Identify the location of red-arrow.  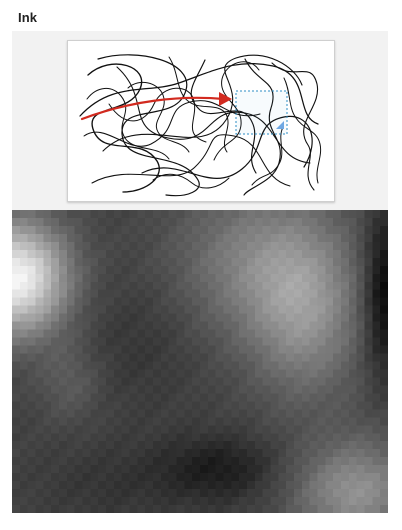
(156, 106).